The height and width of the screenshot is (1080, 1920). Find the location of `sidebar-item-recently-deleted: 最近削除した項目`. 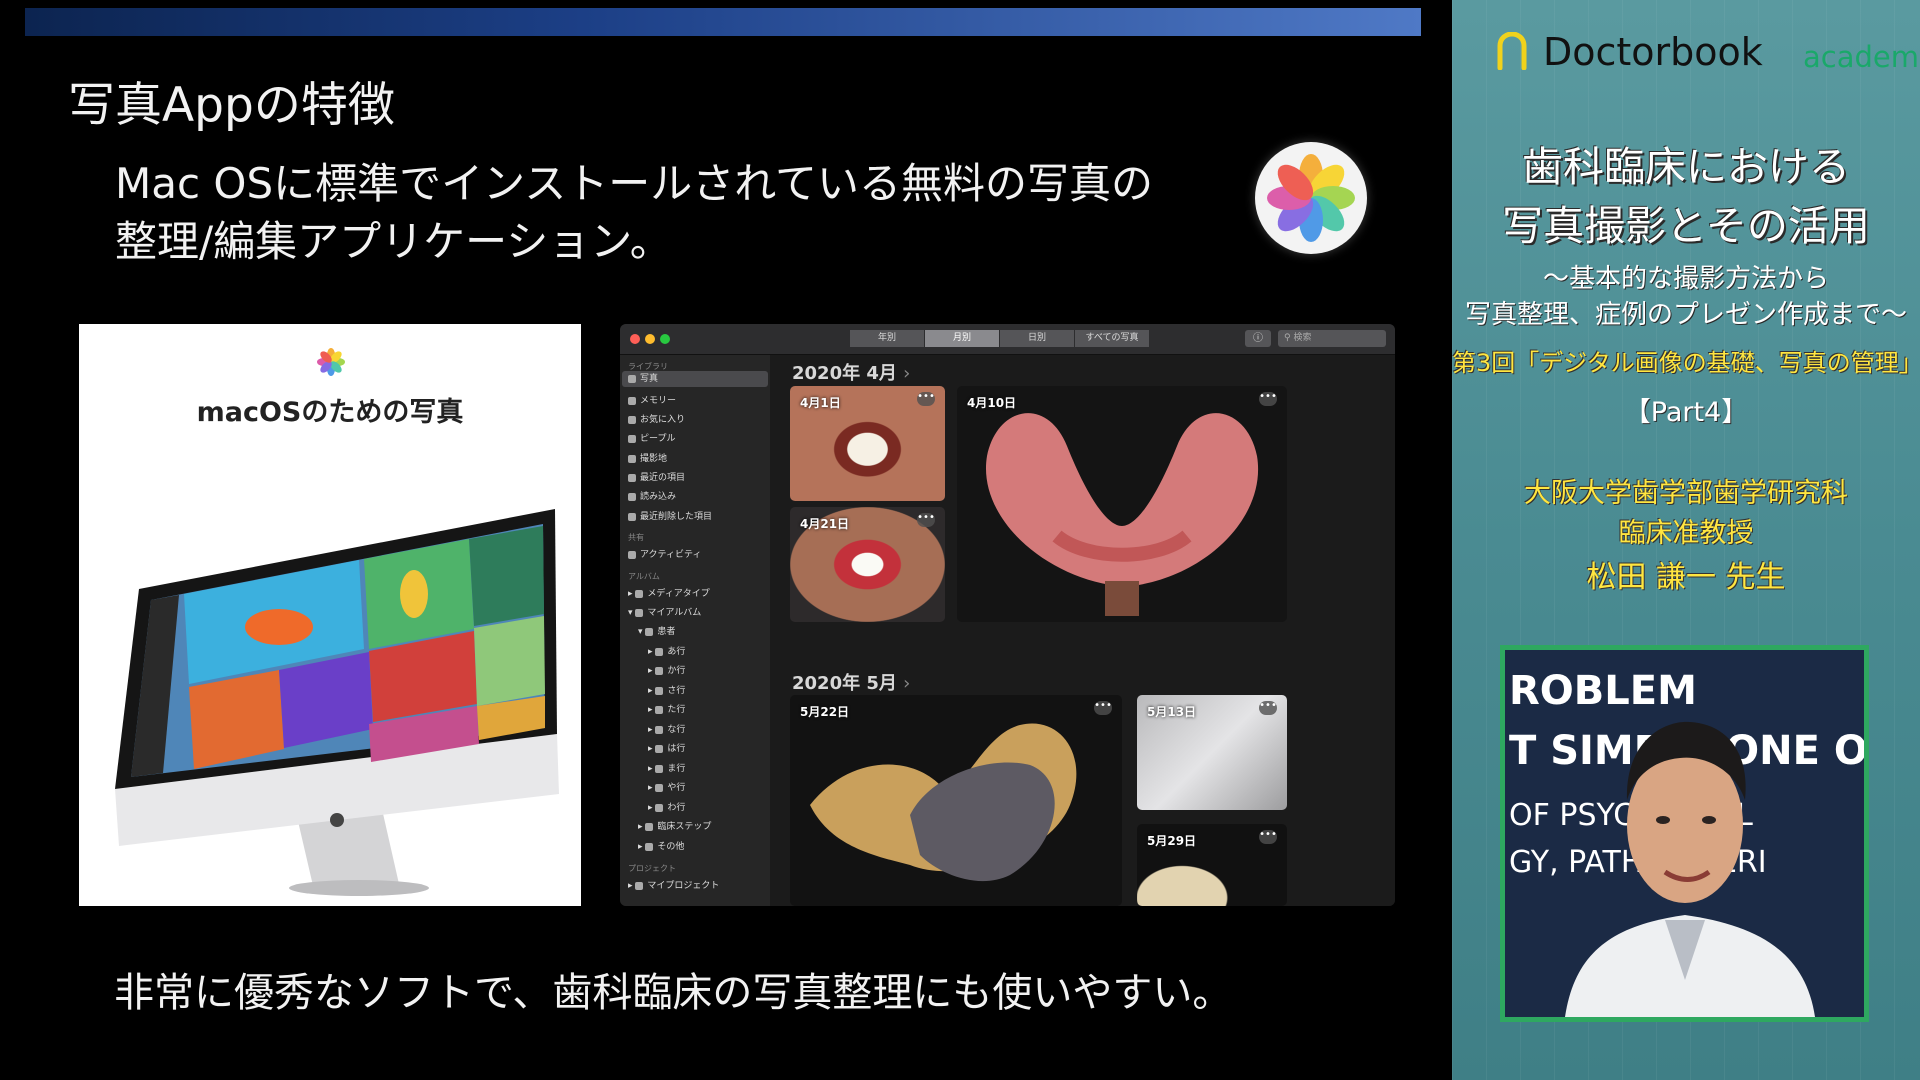

sidebar-item-recently-deleted: 最近削除した項目 is located at coordinates (670, 515).